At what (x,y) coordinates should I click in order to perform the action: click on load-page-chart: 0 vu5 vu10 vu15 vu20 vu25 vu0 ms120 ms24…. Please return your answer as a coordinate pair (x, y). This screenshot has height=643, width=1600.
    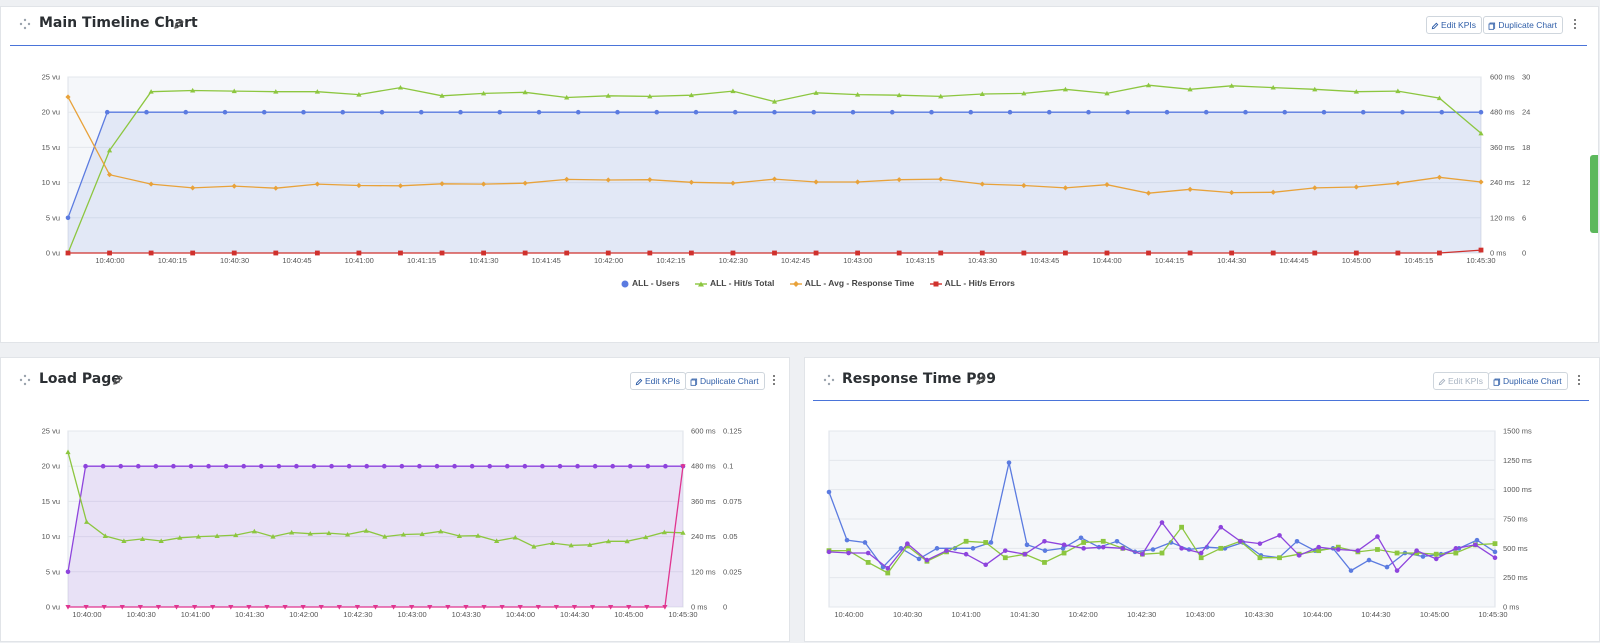
    Looking at the image, I should click on (392, 523).